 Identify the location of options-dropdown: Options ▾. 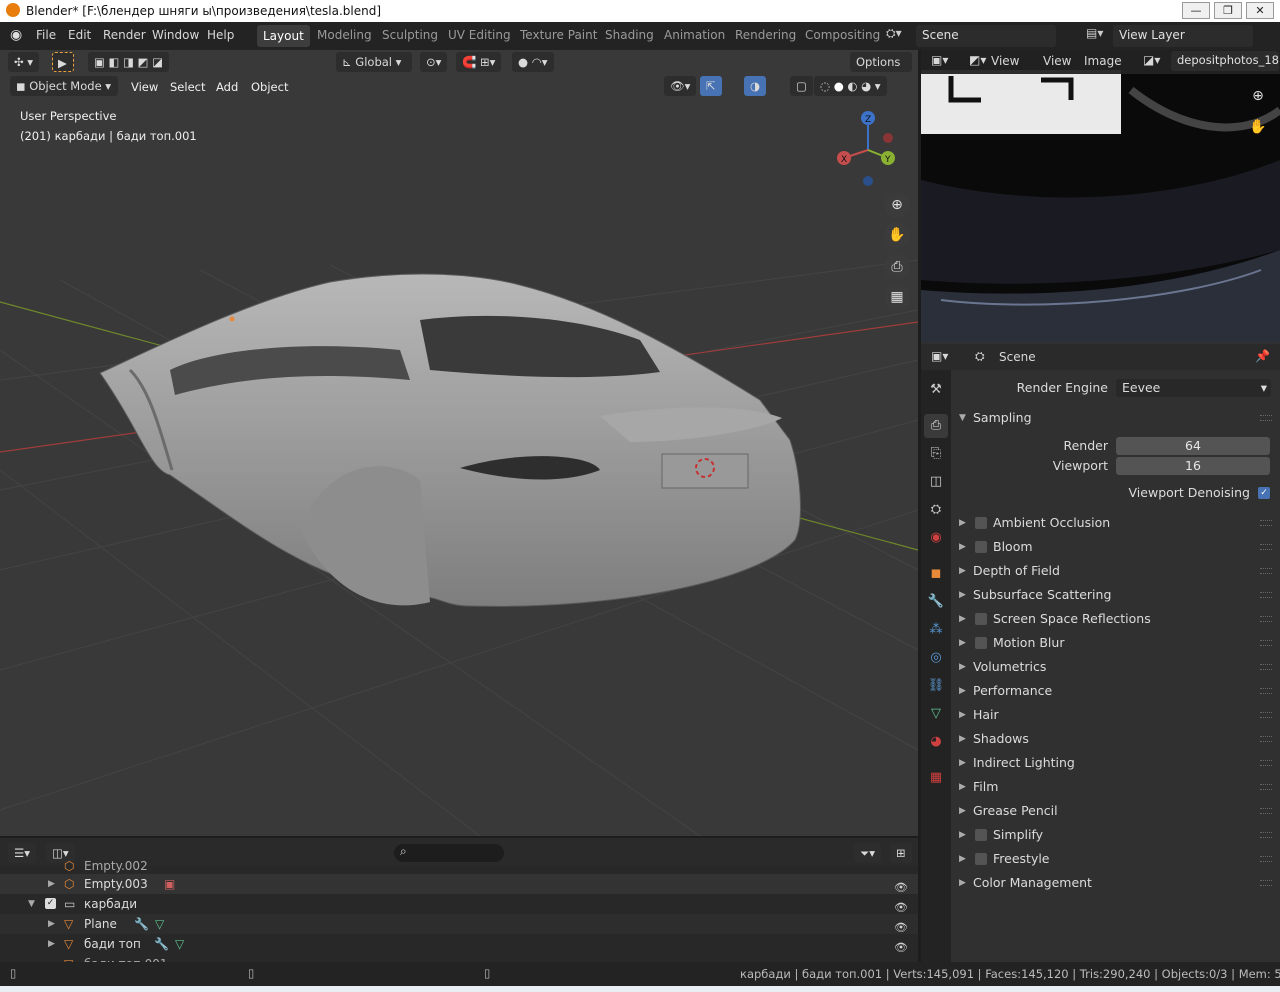
(881, 70).